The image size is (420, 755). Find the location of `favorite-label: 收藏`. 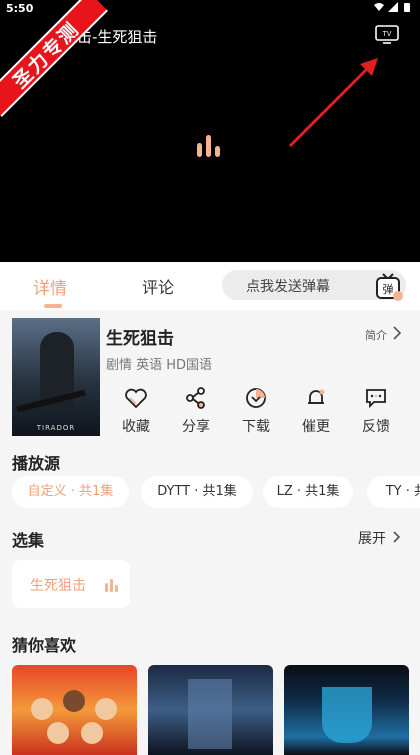

favorite-label: 收藏 is located at coordinates (136, 427).